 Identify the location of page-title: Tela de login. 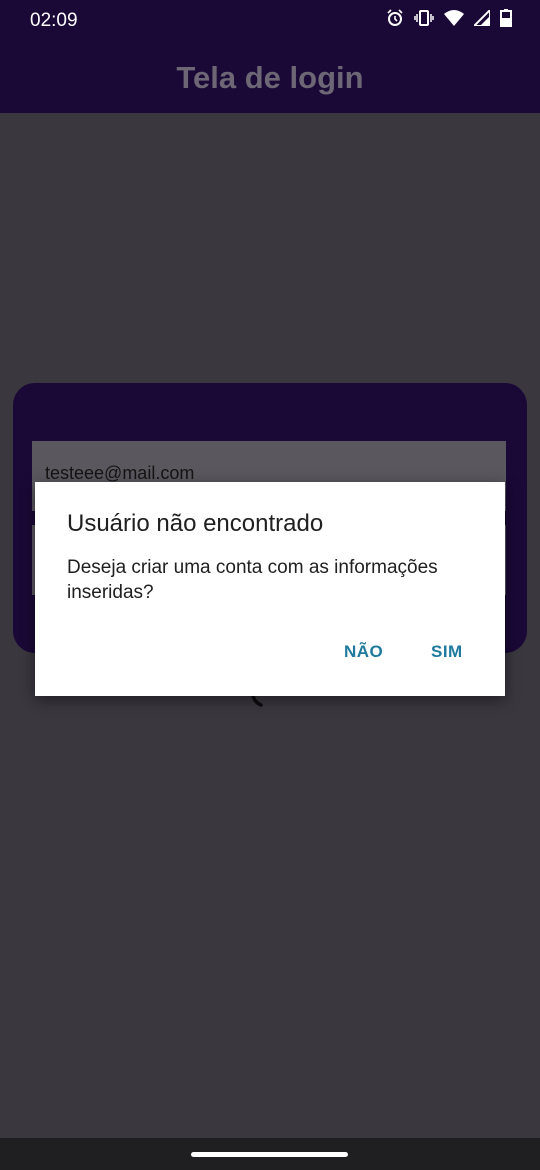
(270, 77).